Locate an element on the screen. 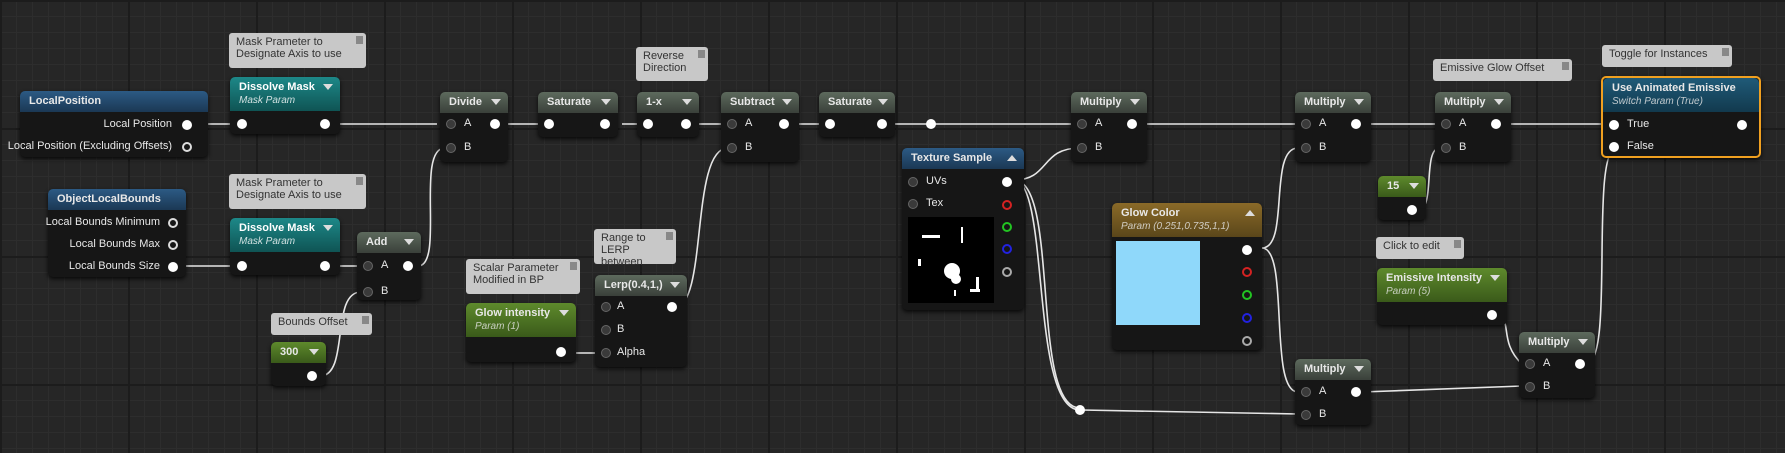 The width and height of the screenshot is (1785, 453). comment-mask-1: Mask Prameter to Designate Axis to use is located at coordinates (297, 50).